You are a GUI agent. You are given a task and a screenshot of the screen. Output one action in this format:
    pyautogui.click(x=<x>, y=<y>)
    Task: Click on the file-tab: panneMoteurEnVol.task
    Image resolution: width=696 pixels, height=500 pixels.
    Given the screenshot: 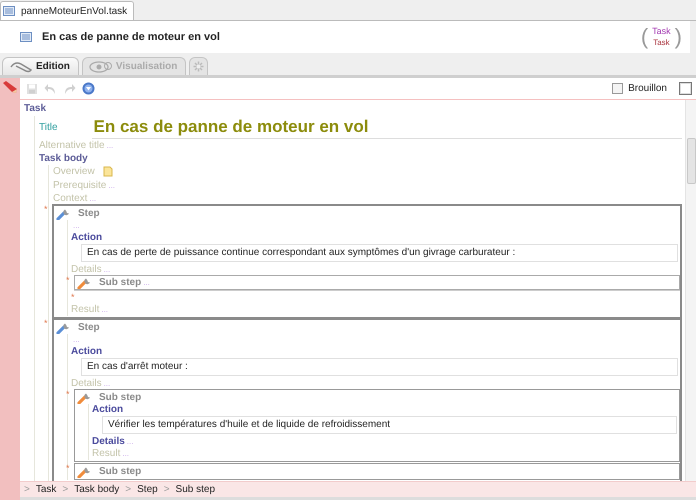 What is the action you would take?
    pyautogui.click(x=67, y=10)
    